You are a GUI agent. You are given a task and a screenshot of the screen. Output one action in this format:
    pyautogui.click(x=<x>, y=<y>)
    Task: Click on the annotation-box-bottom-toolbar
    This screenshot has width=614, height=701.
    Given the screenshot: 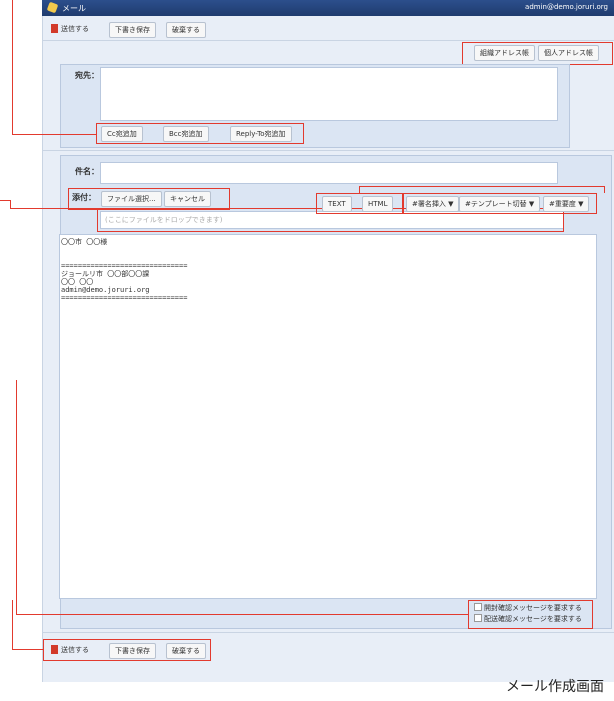 What is the action you would take?
    pyautogui.click(x=127, y=650)
    